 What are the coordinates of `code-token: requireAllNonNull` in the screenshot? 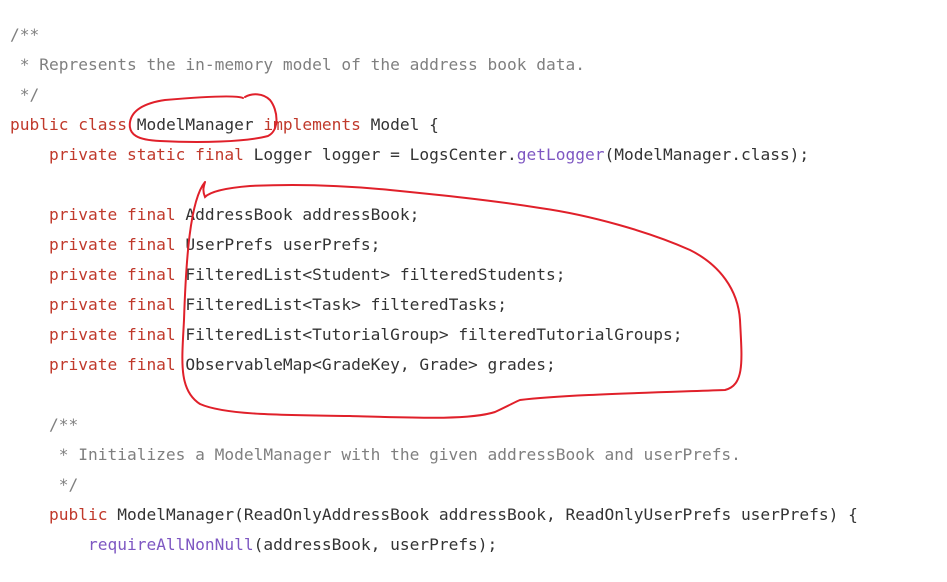 It's located at (170, 544).